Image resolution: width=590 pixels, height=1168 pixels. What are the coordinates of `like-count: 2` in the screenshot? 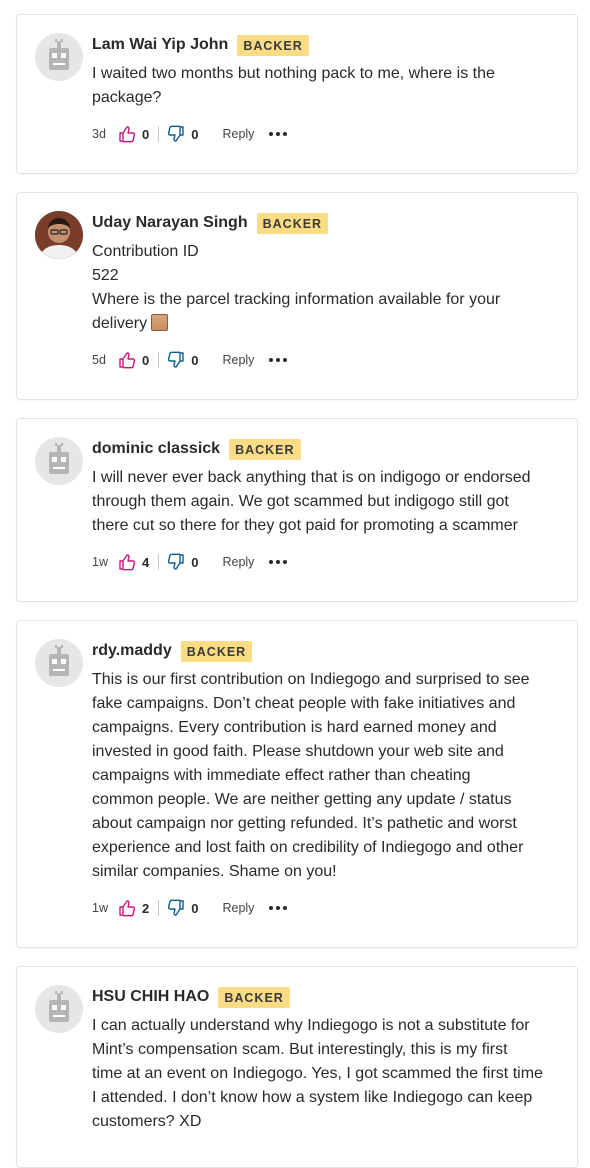 It's located at (146, 908).